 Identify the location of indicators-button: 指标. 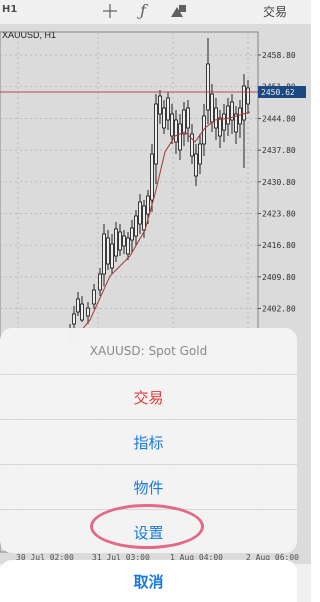
(148, 442).